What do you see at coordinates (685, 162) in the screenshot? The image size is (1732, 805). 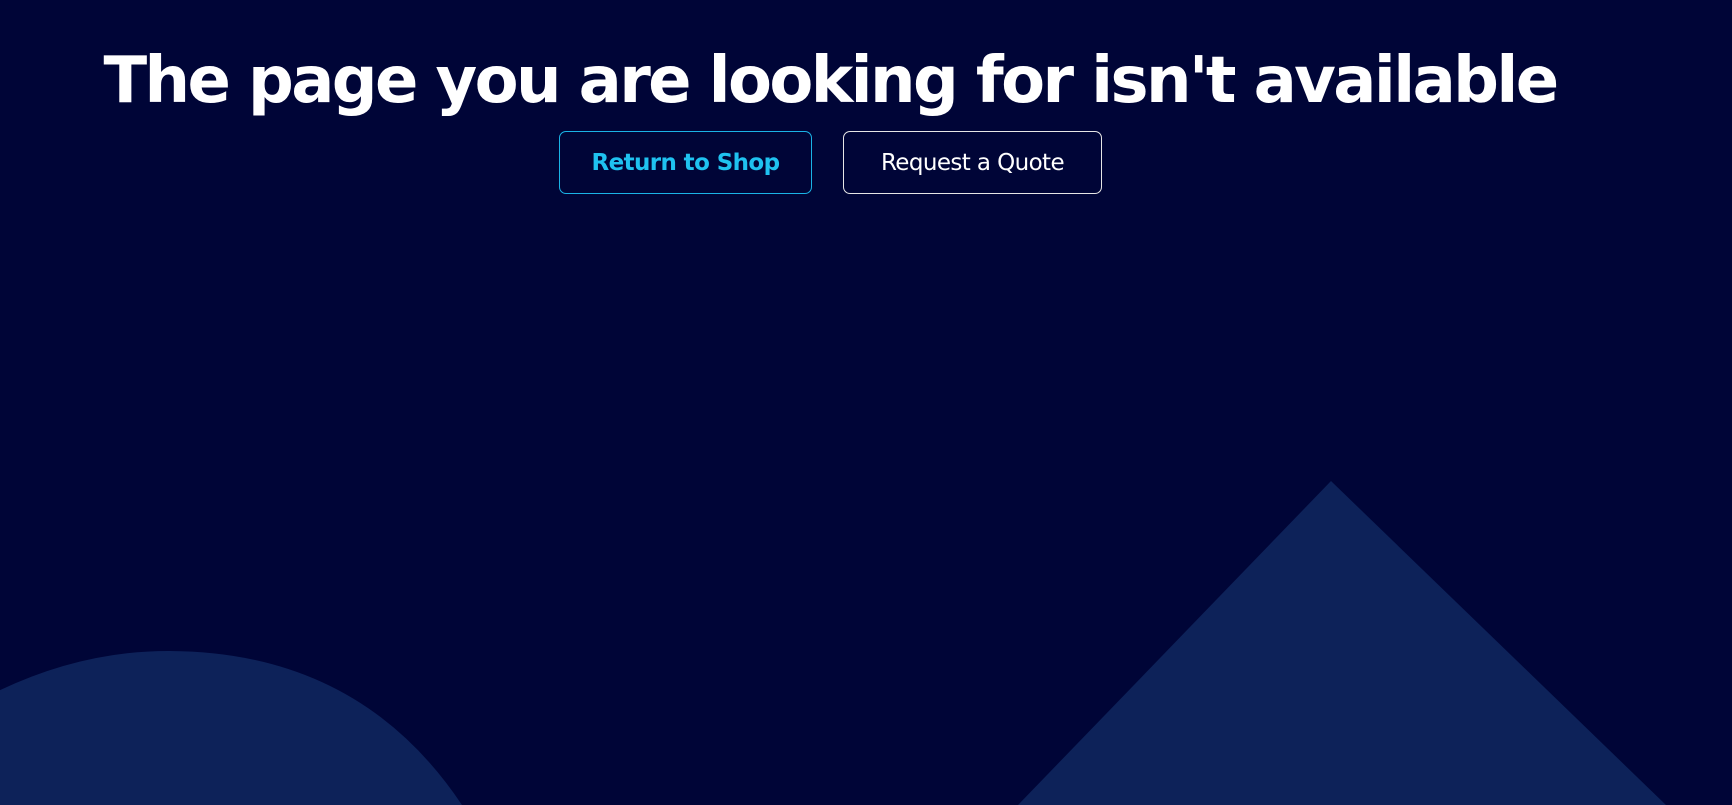 I see `return-to-shop-button: Return to Shop` at bounding box center [685, 162].